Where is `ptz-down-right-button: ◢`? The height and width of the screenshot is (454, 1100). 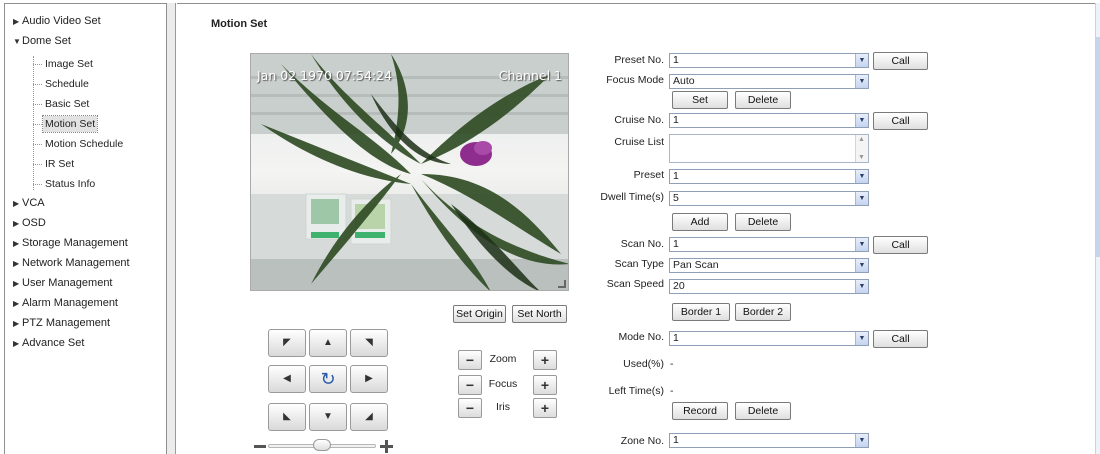
ptz-down-right-button: ◢ is located at coordinates (369, 417).